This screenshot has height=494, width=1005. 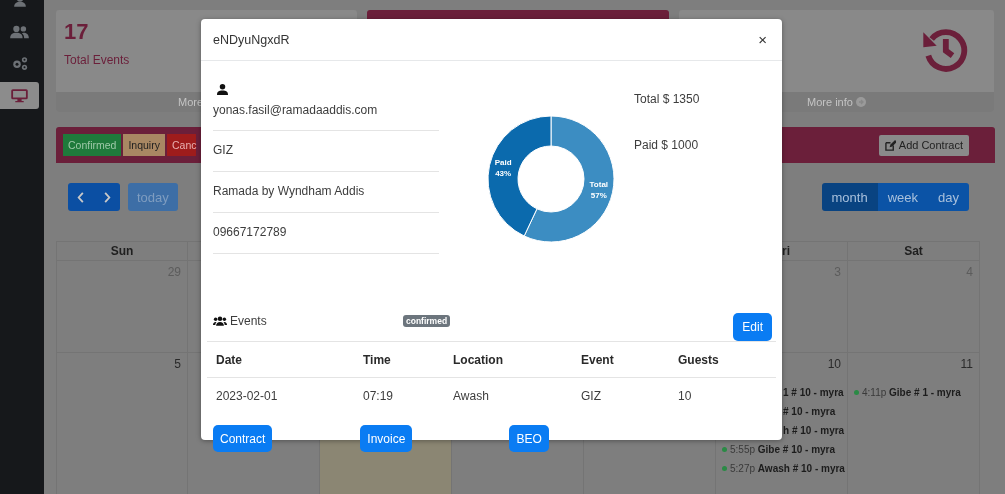 What do you see at coordinates (122, 251) in the screenshot?
I see `weekday-label: Sun` at bounding box center [122, 251].